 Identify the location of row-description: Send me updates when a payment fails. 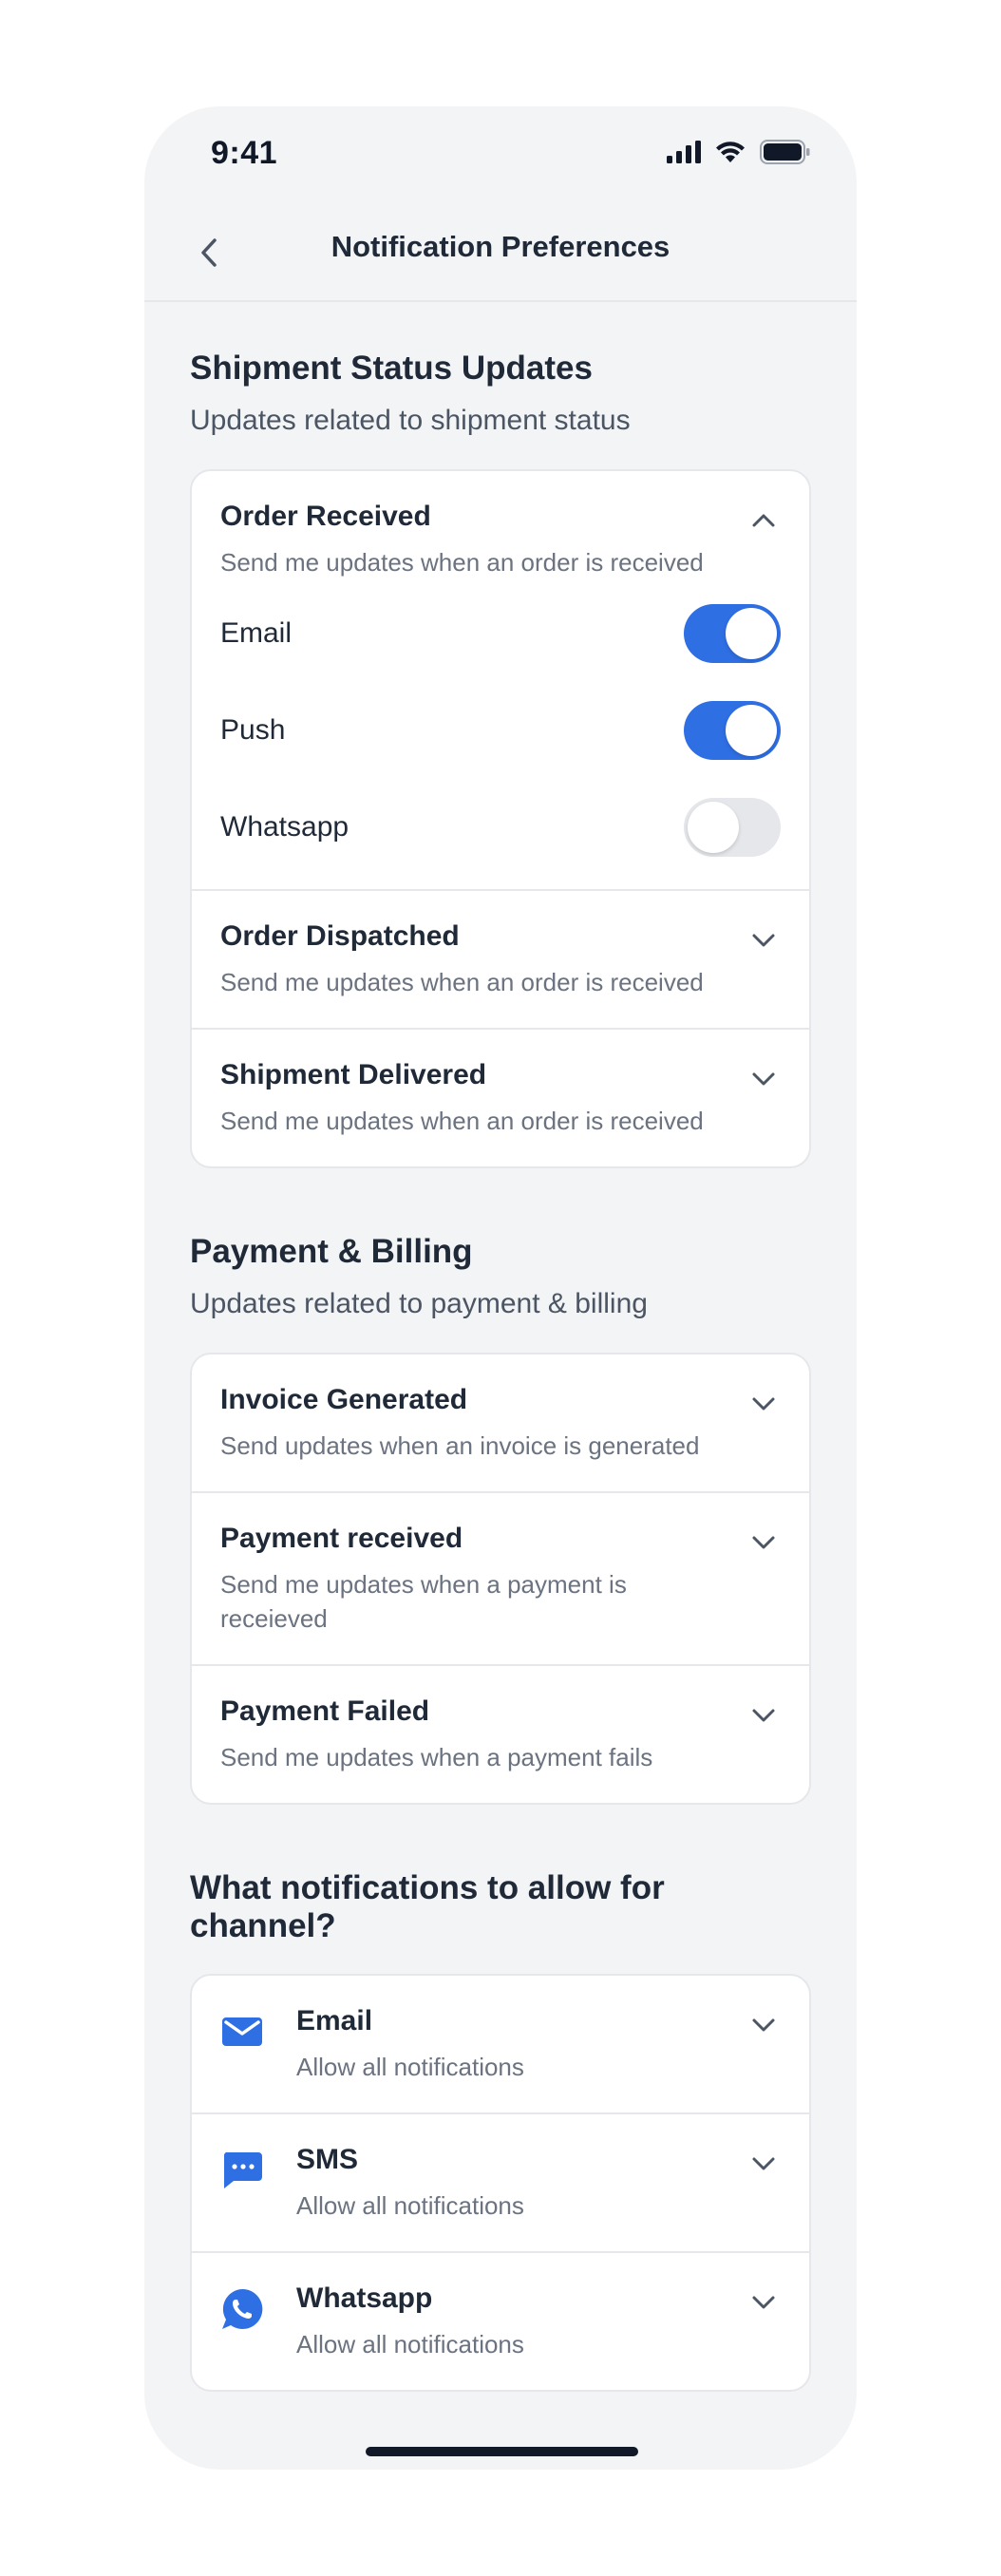
(436, 1757).